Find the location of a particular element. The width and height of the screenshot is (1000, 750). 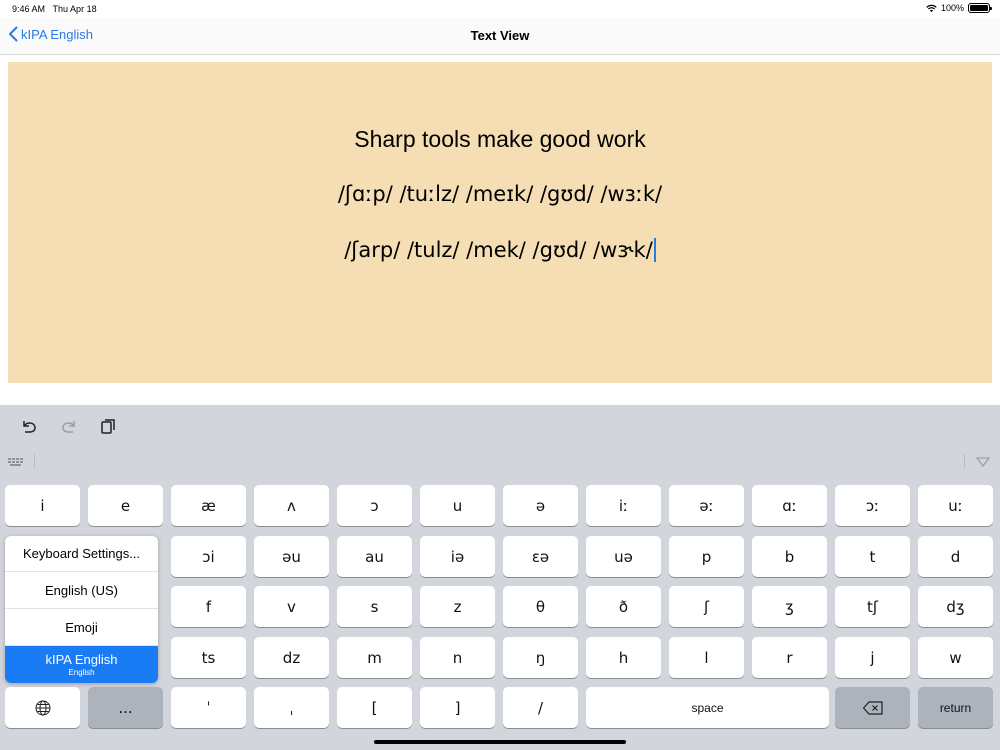

battery-icon is located at coordinates (980, 8).